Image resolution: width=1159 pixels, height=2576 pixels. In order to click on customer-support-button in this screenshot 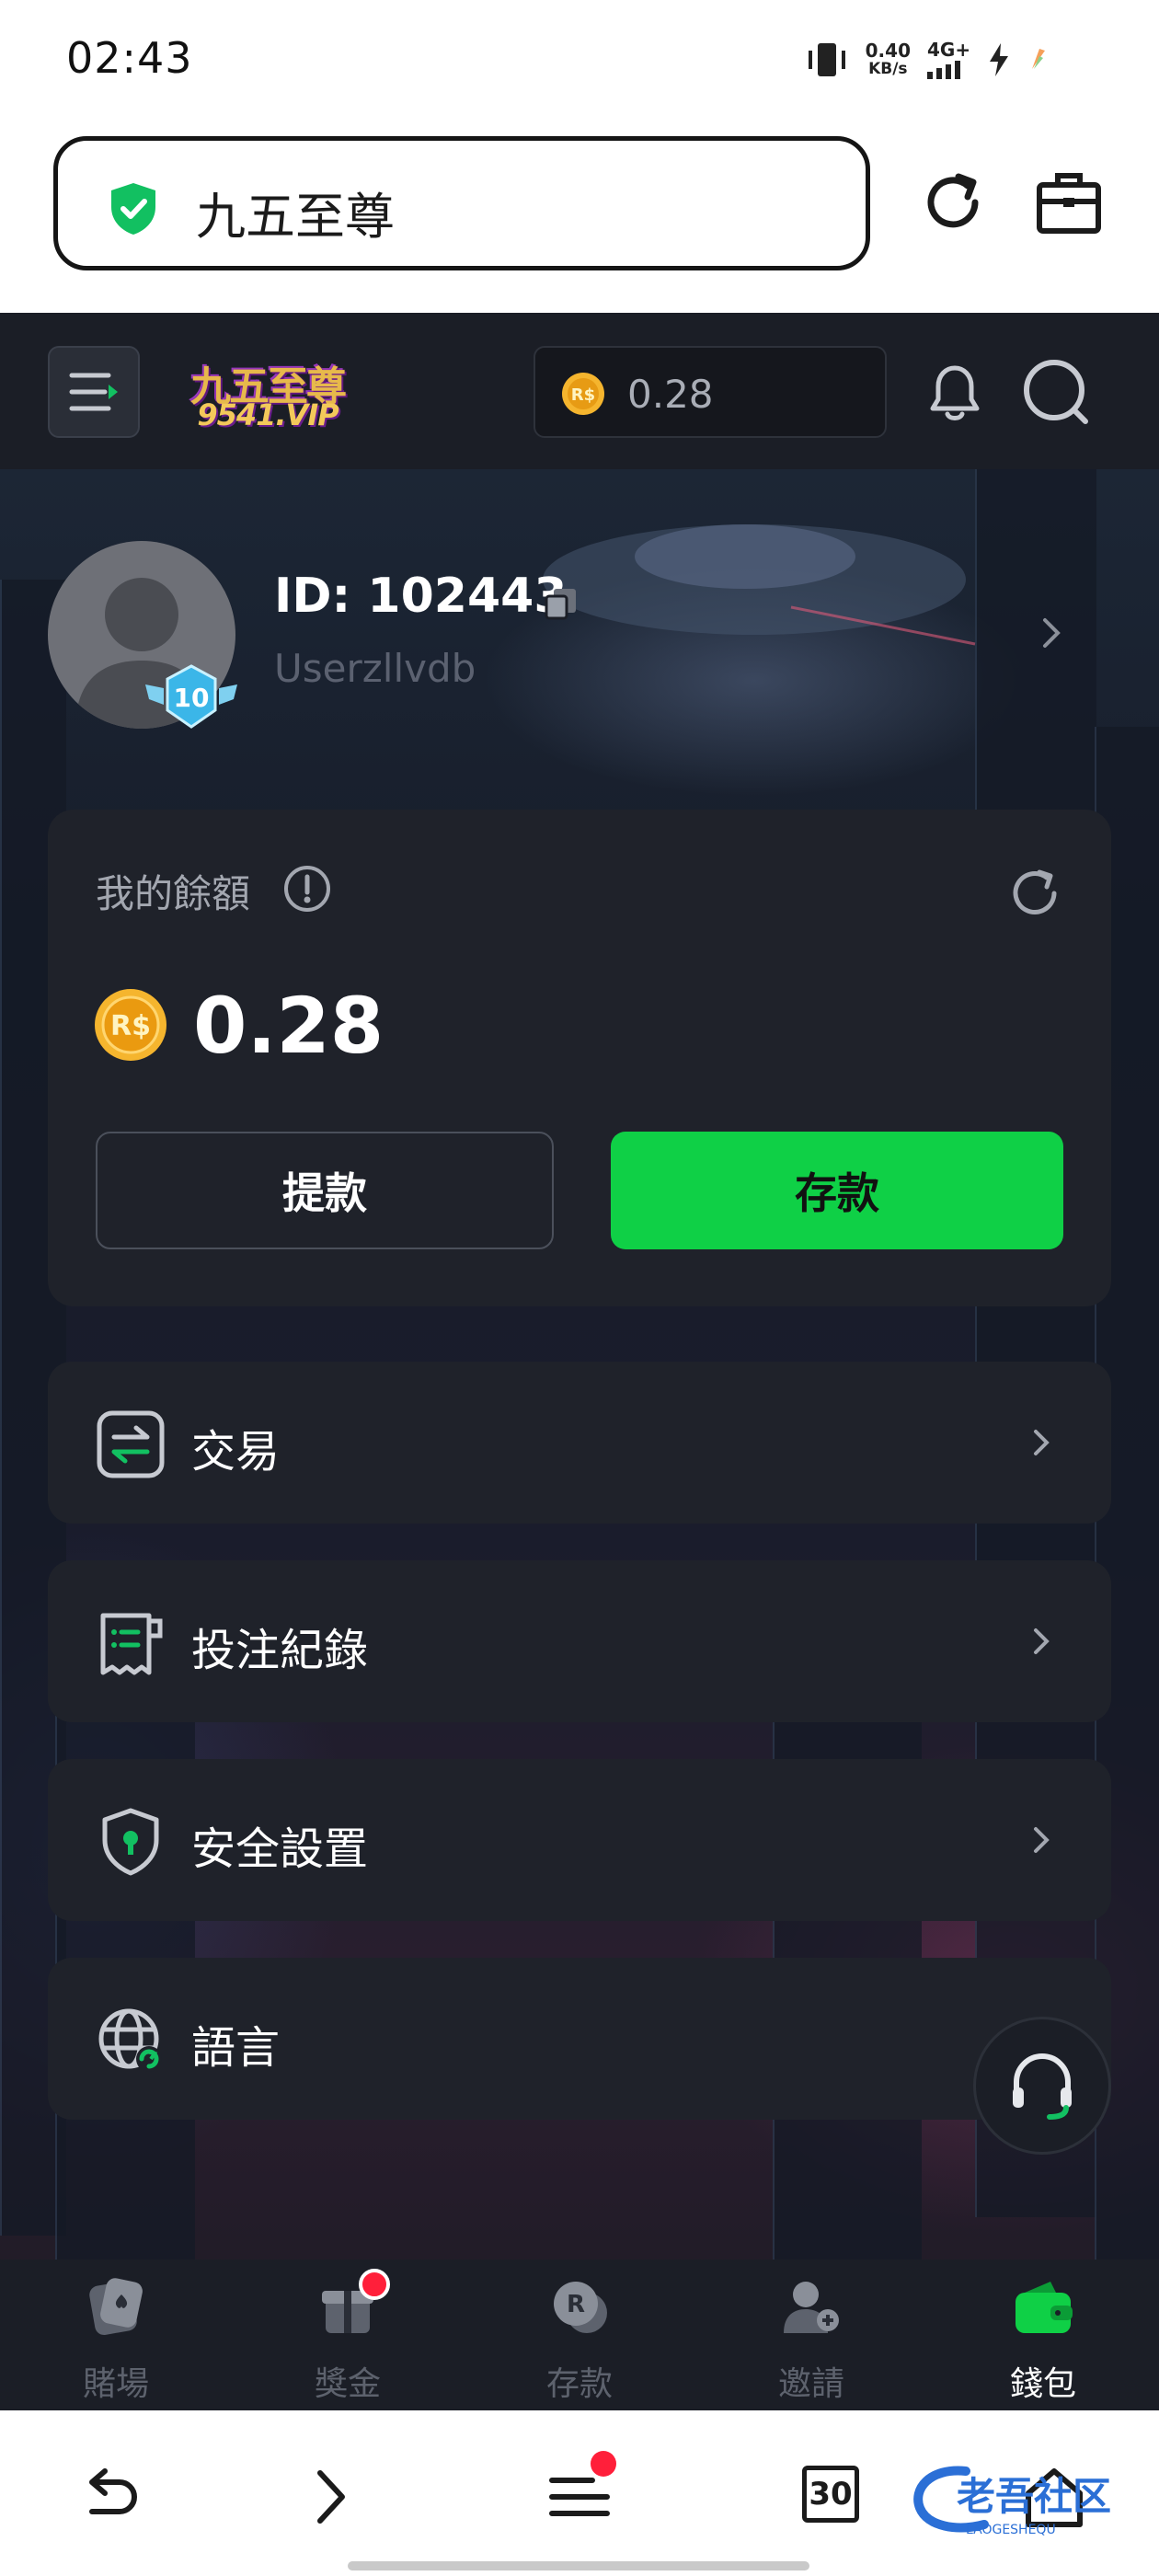, I will do `click(1042, 2086)`.